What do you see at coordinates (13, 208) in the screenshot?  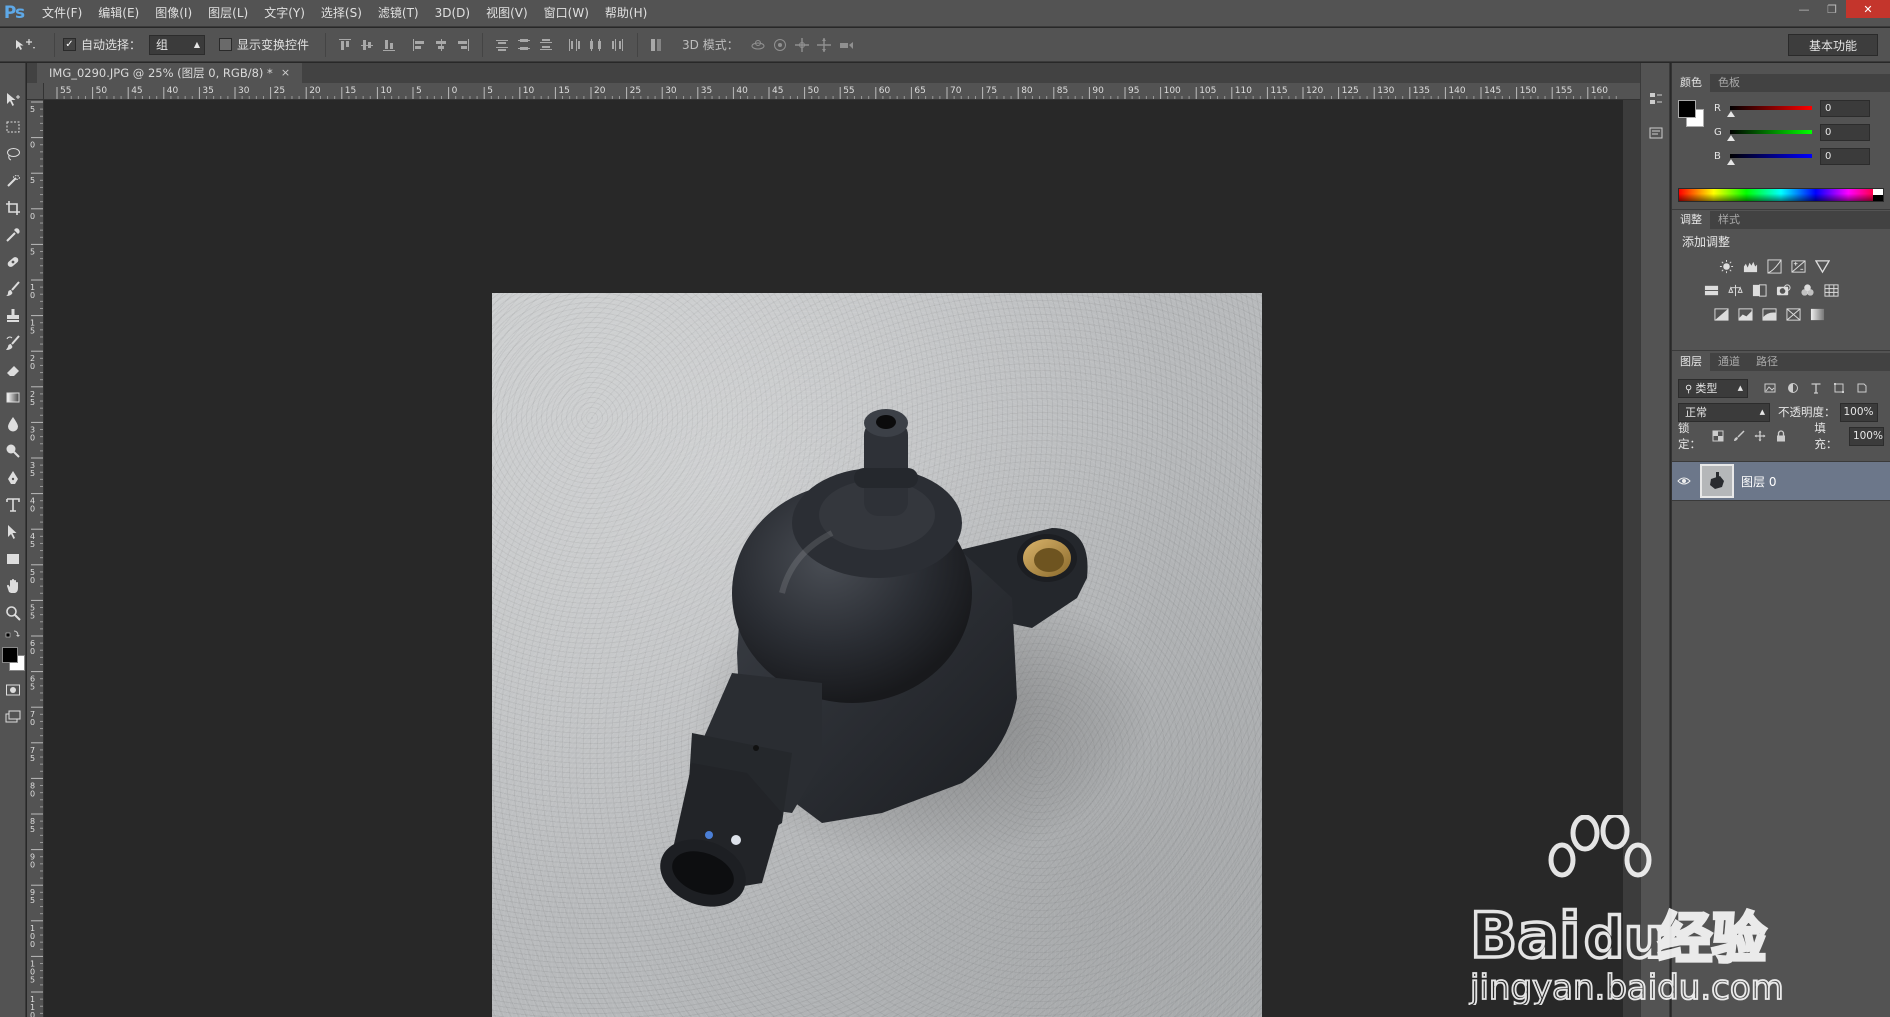 I see `crop-tool-icon` at bounding box center [13, 208].